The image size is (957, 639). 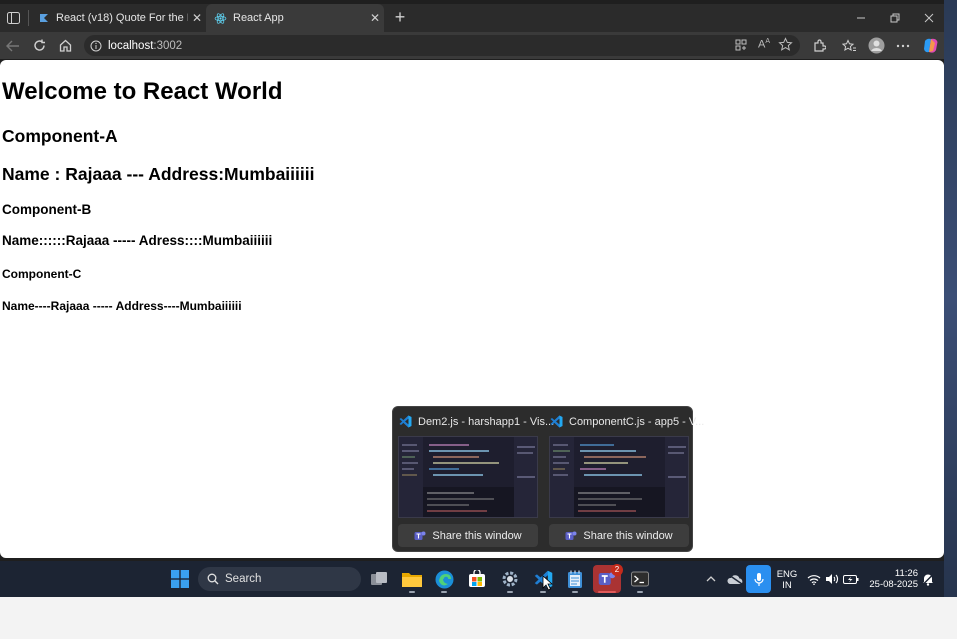 What do you see at coordinates (787, 585) in the screenshot?
I see `region-code: IN` at bounding box center [787, 585].